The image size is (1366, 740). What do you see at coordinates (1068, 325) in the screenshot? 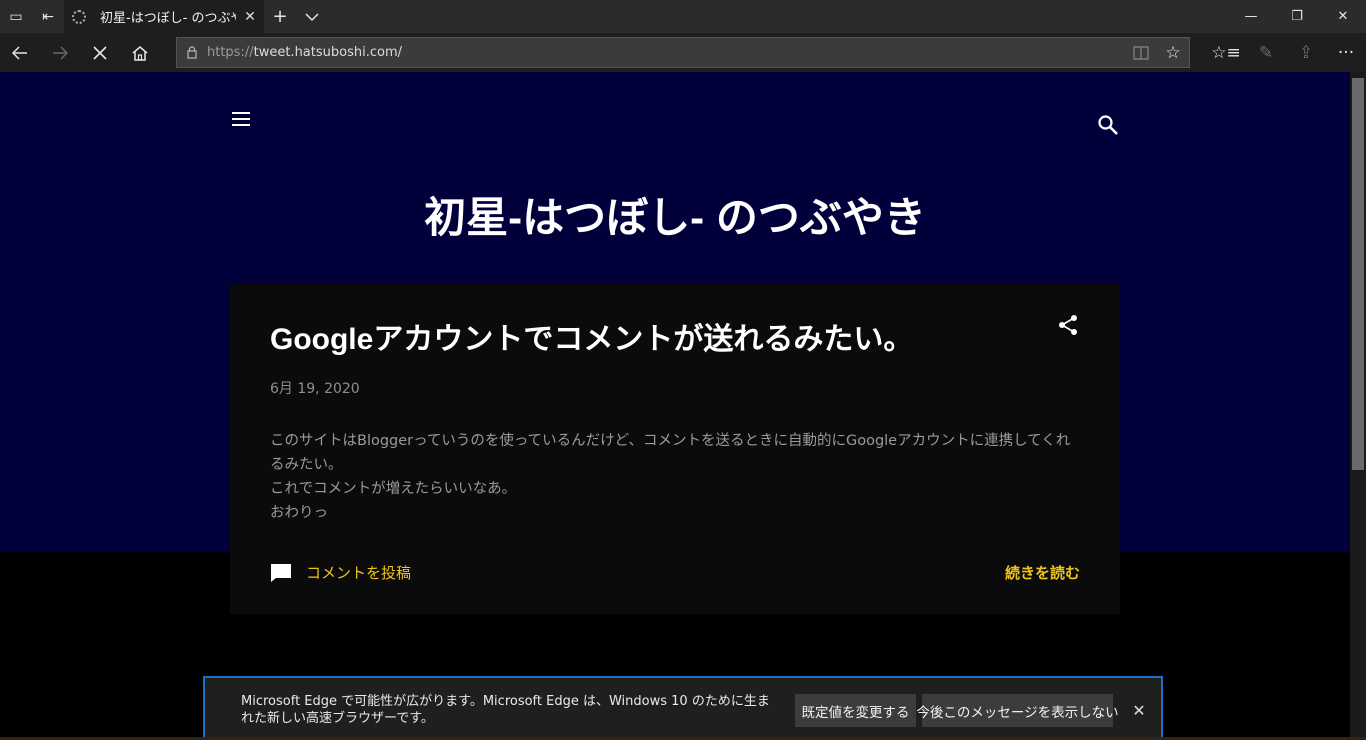
I see `share-icon` at bounding box center [1068, 325].